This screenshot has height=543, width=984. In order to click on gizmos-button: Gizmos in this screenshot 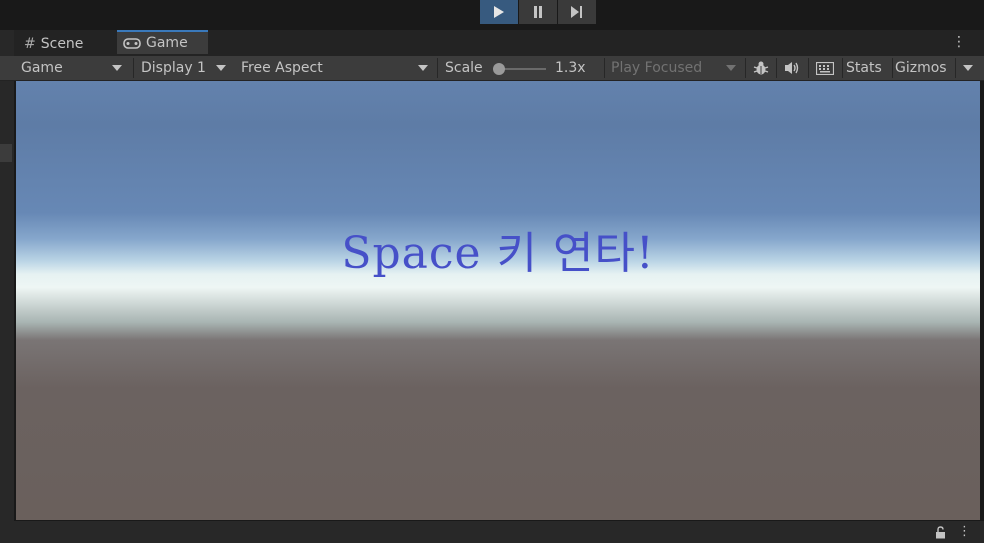, I will do `click(924, 68)`.